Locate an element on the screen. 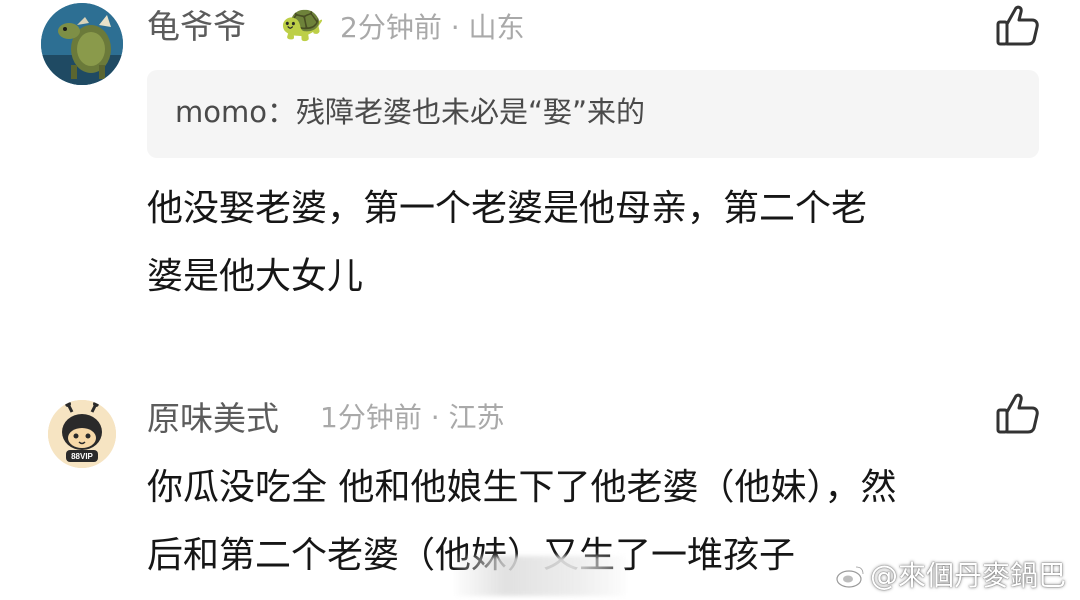 The image size is (1080, 600). comment-body-line: 婆是他大女儿 is located at coordinates (255, 276).